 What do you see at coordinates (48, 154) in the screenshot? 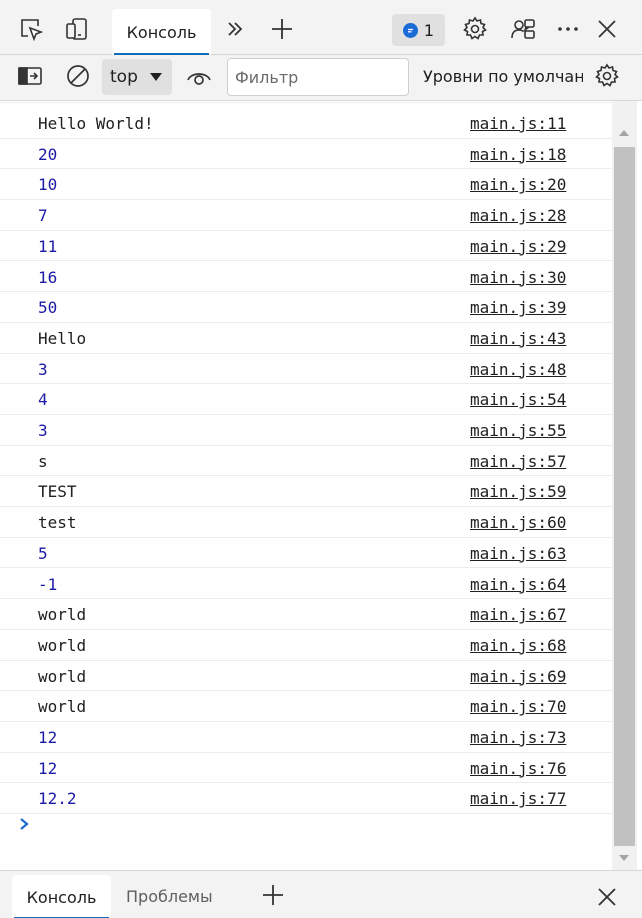
I see `log-message: 20` at bounding box center [48, 154].